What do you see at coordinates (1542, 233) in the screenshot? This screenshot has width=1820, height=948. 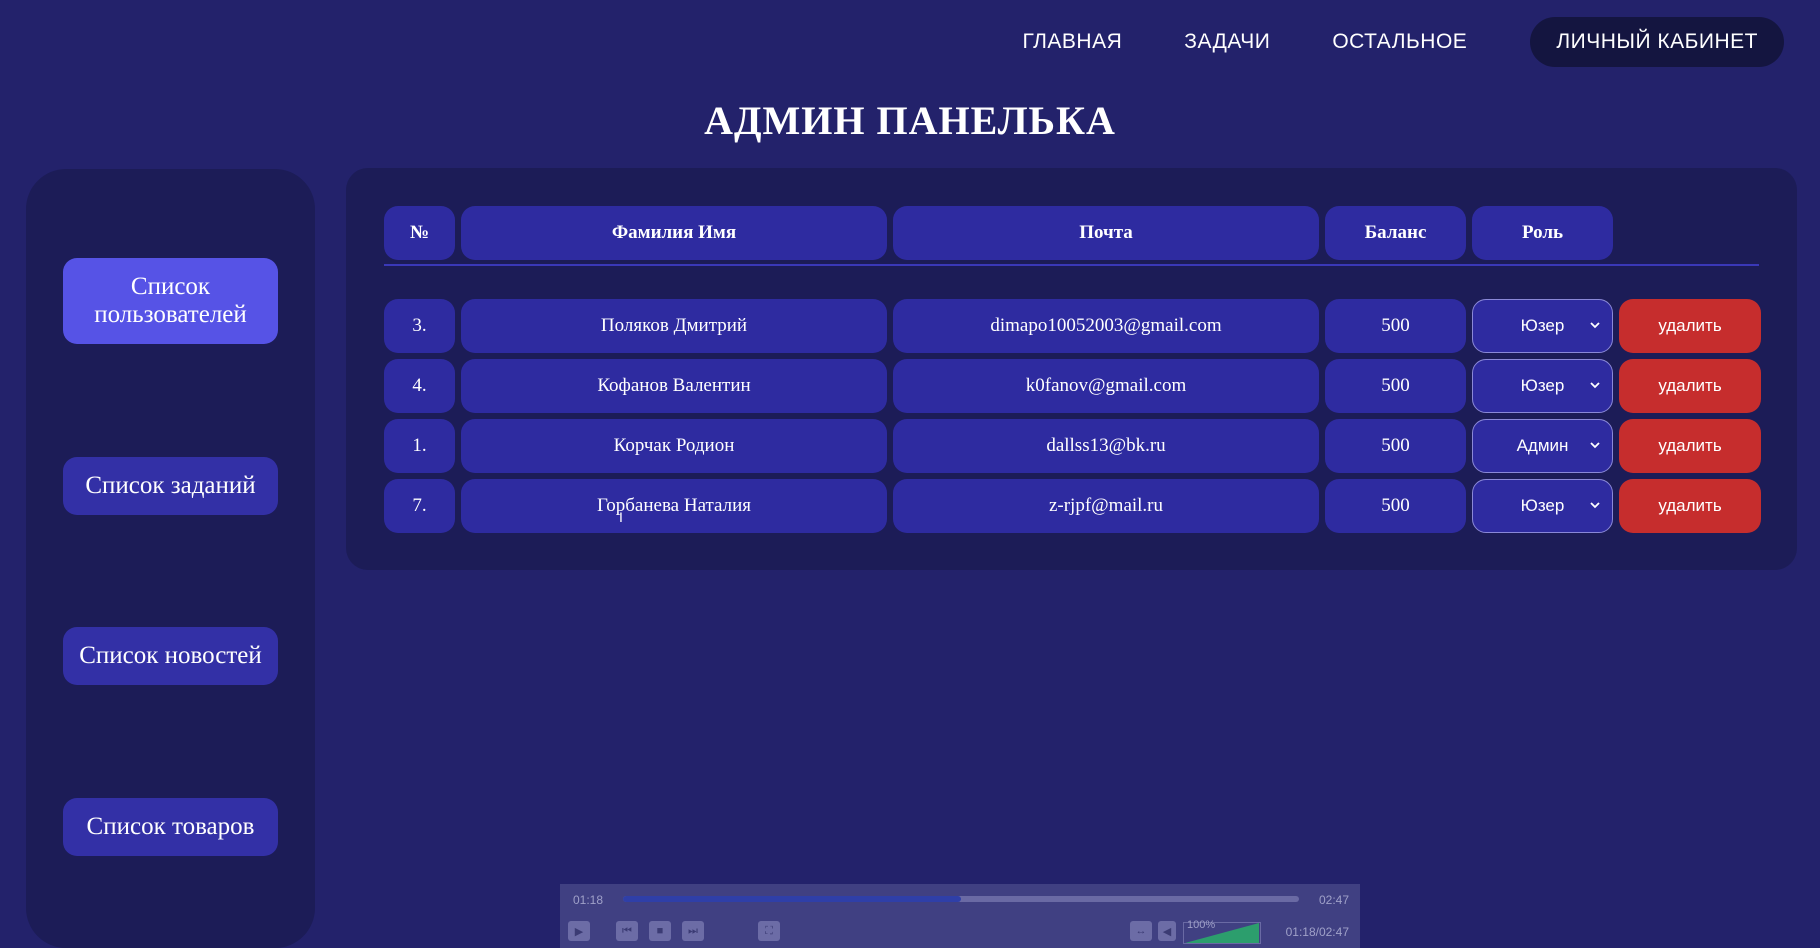 I see `header-role: Роль` at bounding box center [1542, 233].